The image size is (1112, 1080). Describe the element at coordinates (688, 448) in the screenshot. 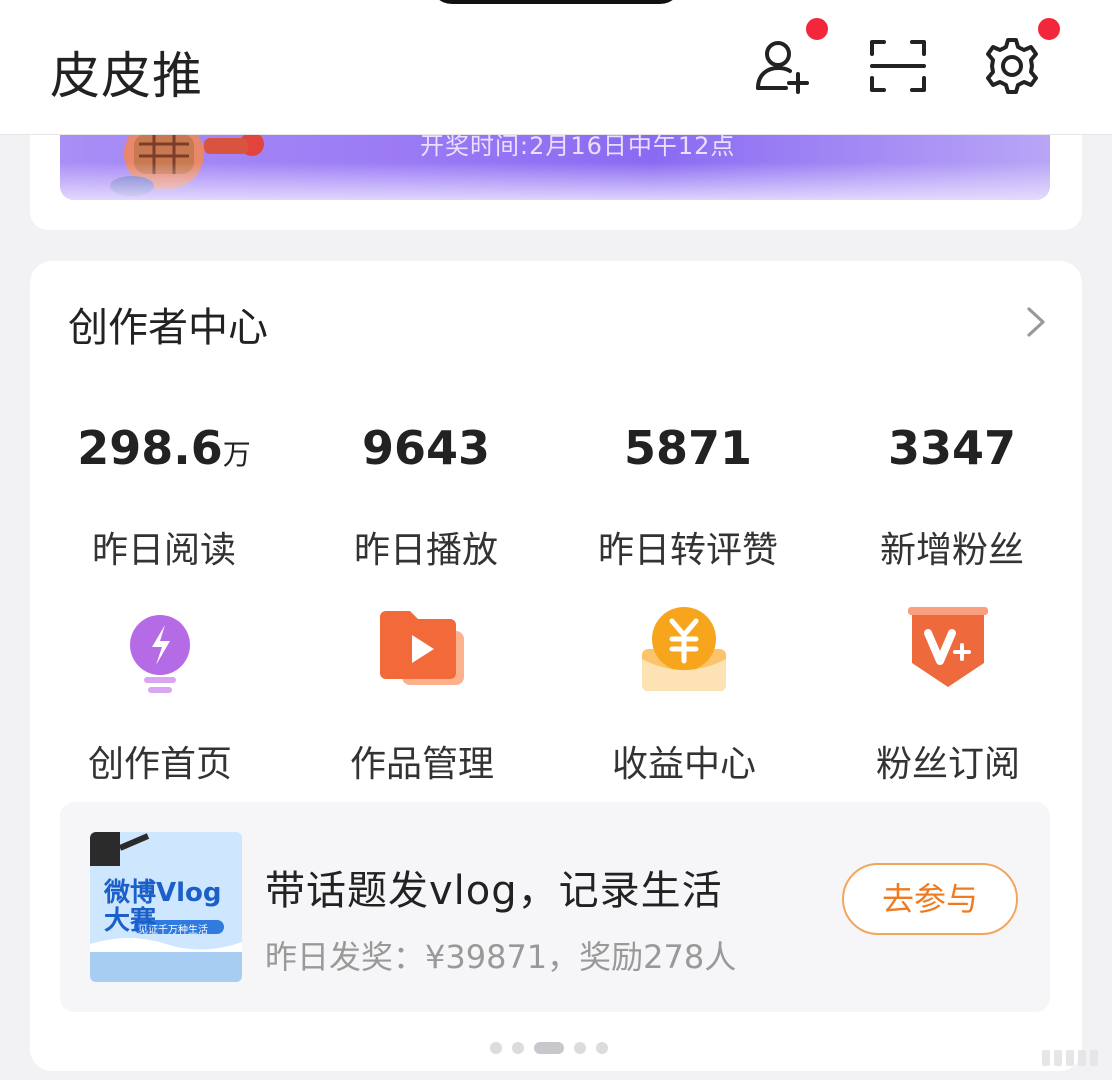

I see `stat-value: 5871` at that location.